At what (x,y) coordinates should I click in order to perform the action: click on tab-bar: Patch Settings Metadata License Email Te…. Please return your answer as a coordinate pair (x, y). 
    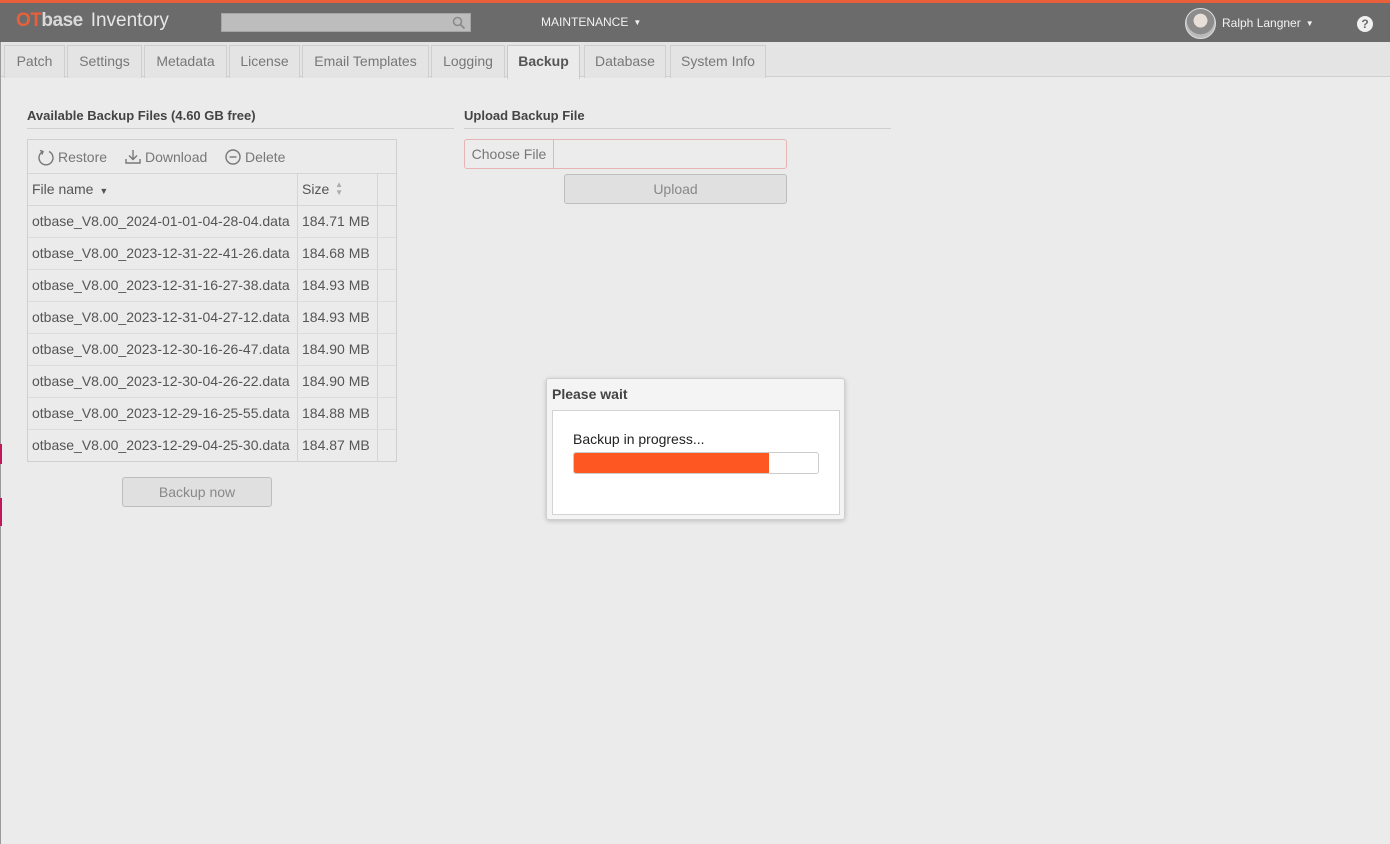
    Looking at the image, I should click on (695, 60).